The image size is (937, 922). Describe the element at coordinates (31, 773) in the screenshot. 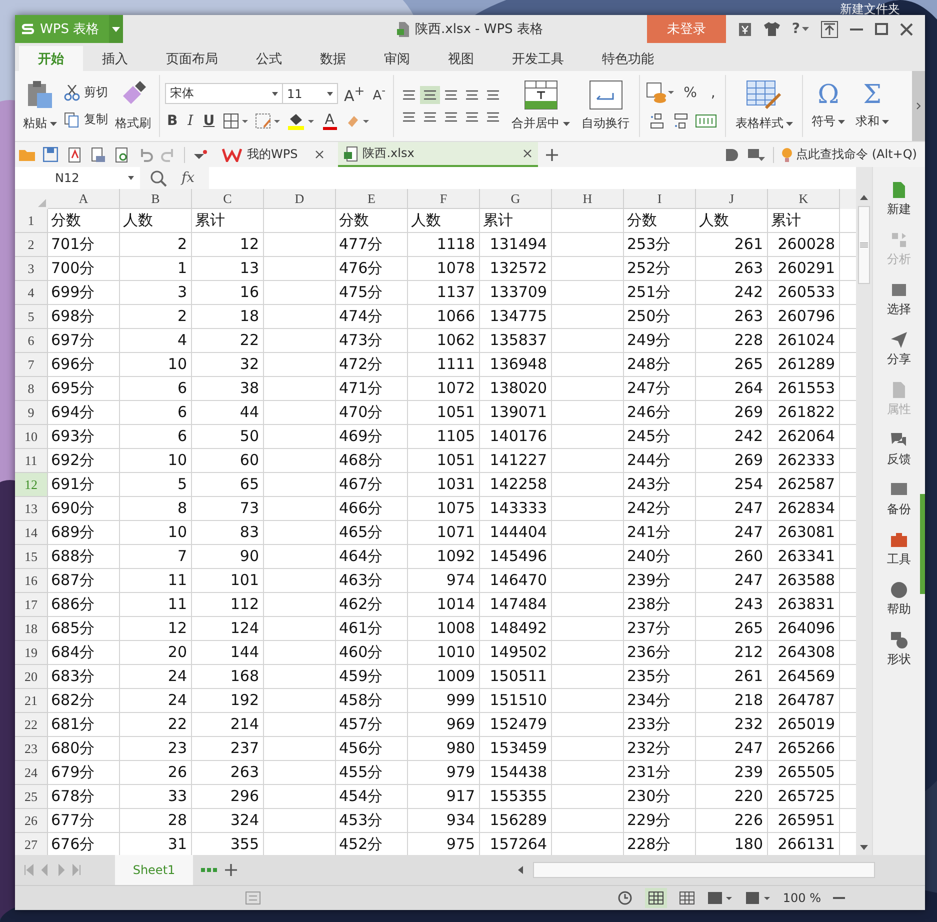

I see `row-header: 24` at that location.